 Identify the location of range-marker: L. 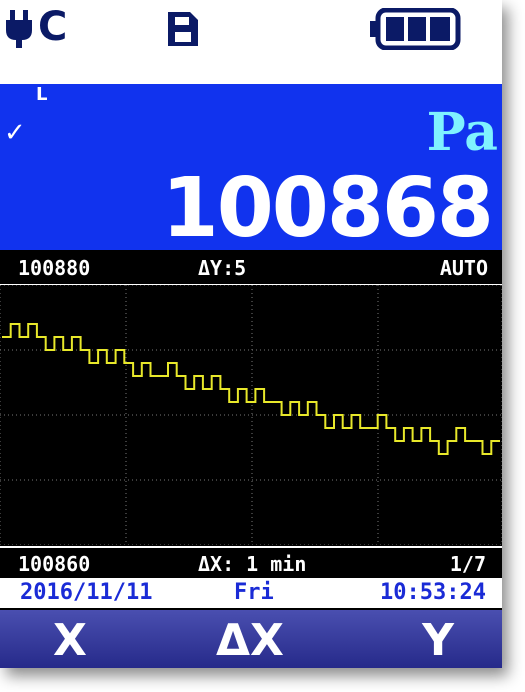
(42, 94).